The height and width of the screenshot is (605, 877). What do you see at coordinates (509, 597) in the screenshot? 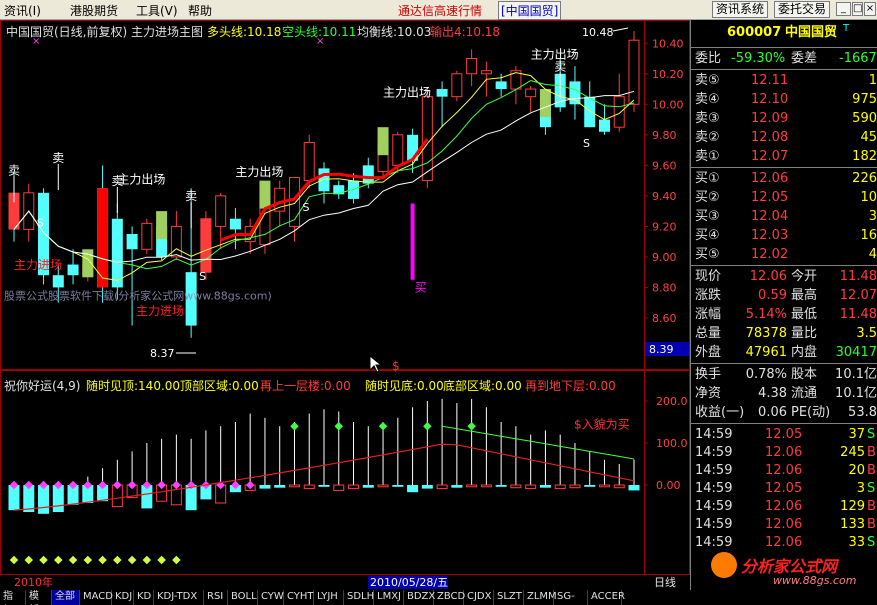
I see `tab-slzt: SLZT` at bounding box center [509, 597].